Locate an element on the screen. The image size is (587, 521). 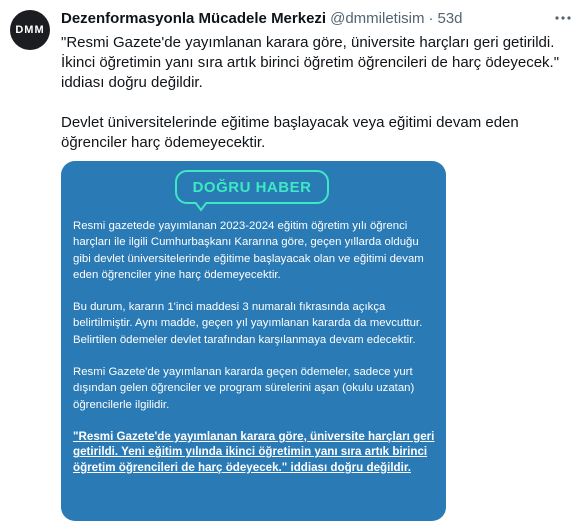
timestamp: 53d is located at coordinates (450, 19).